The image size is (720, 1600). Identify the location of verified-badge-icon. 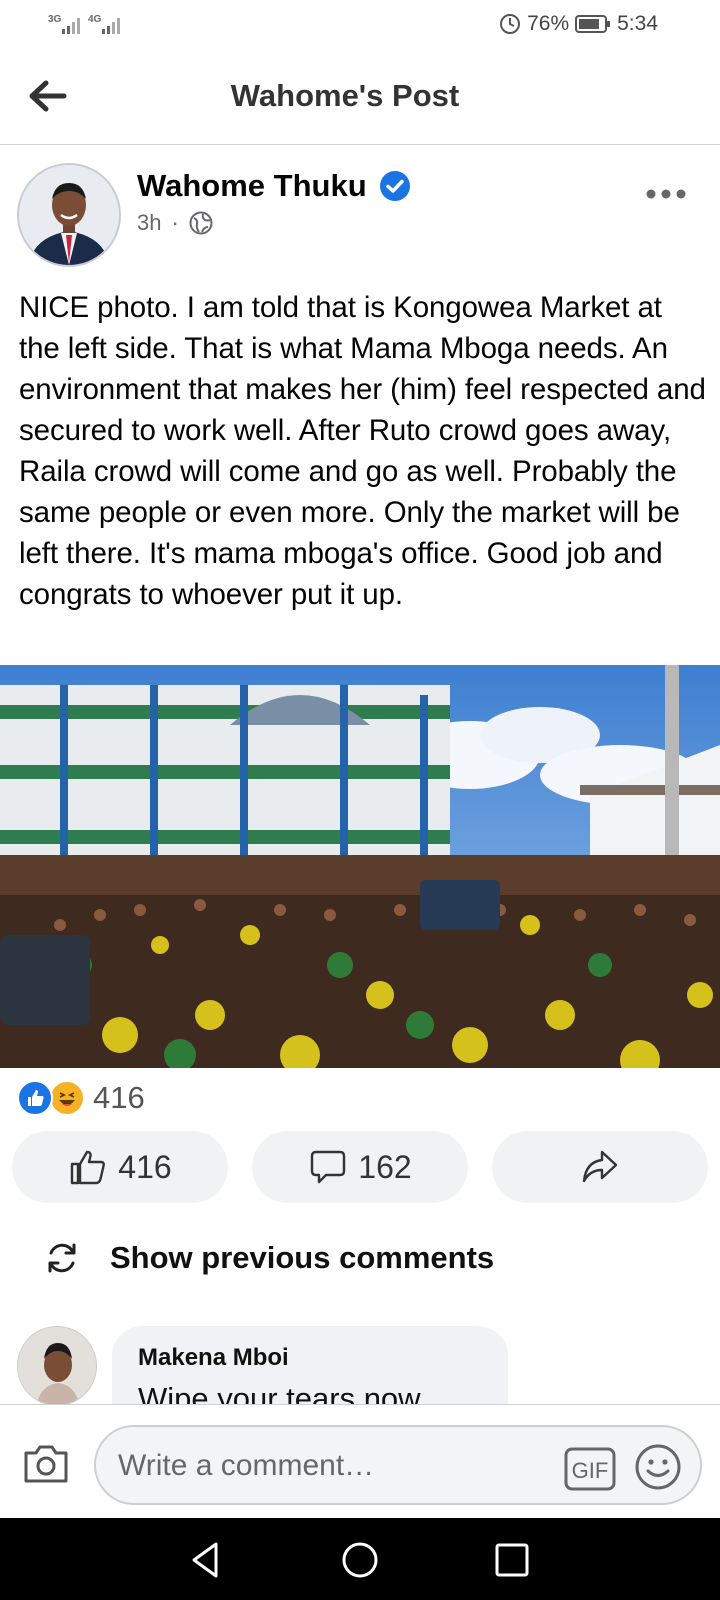
(394, 186).